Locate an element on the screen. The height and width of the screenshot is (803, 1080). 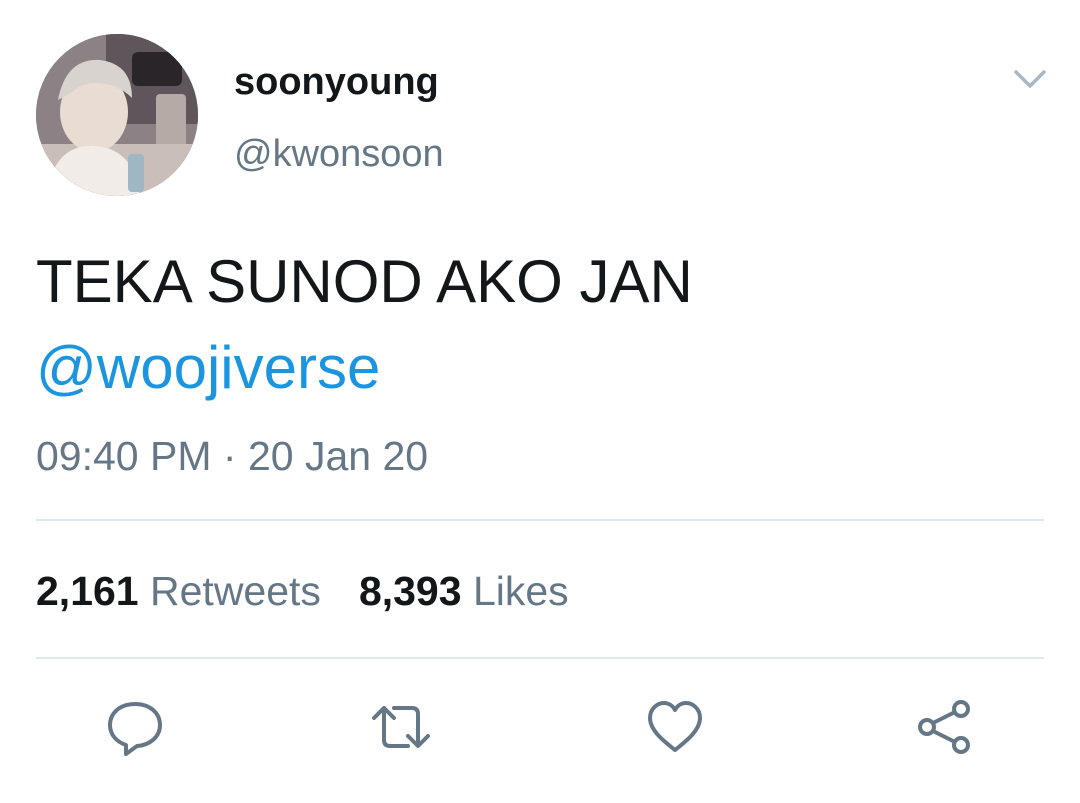
avatar-photo is located at coordinates (117, 115).